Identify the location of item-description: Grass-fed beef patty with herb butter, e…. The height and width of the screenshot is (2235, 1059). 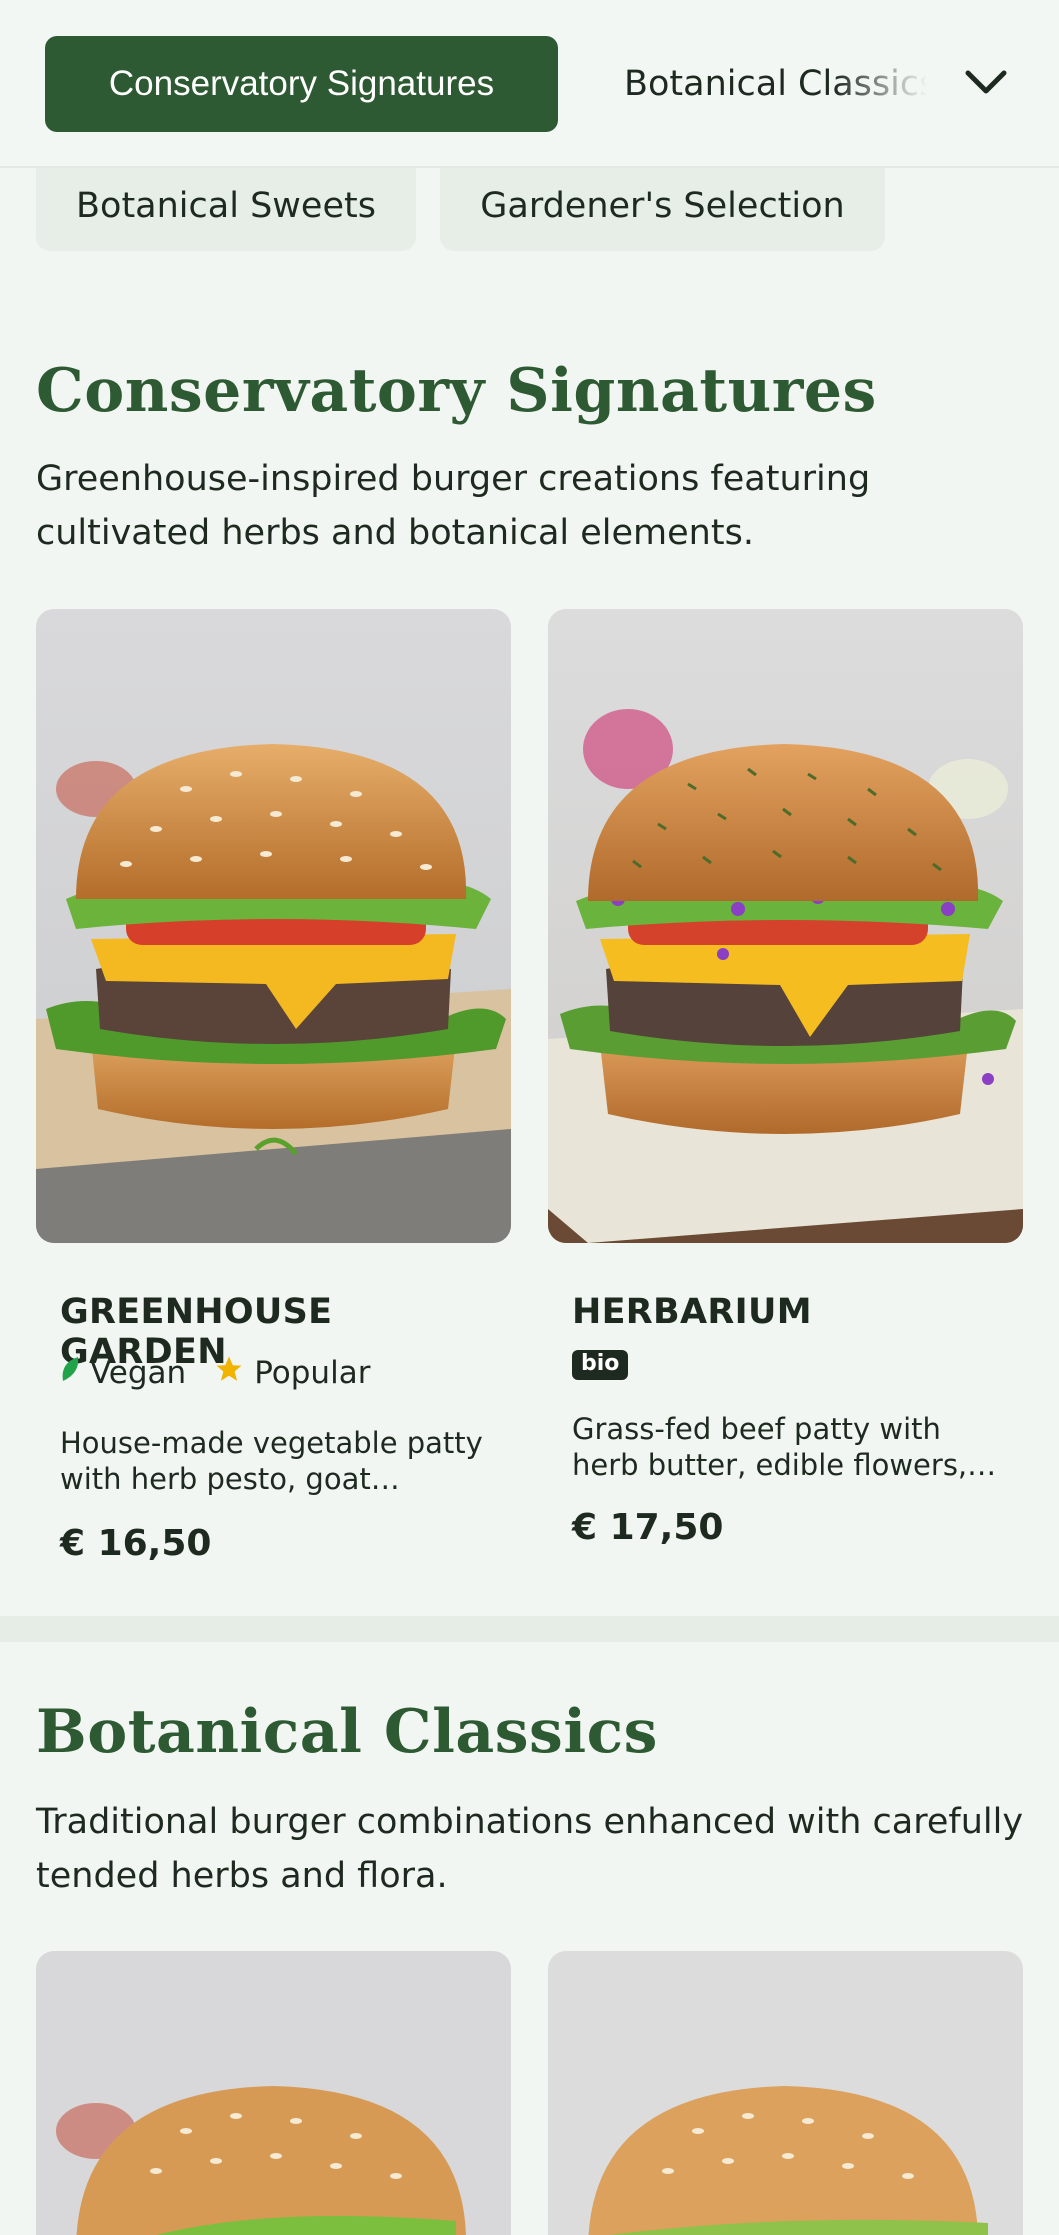
(770, 1447).